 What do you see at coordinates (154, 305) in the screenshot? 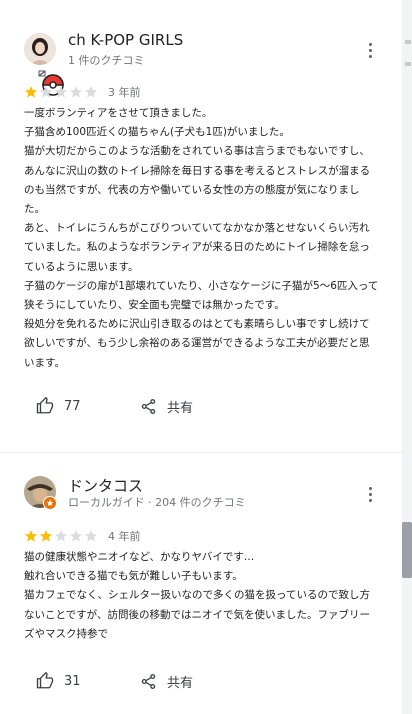
I see `review-text-line: 狭そうにしていたり、安全面も完璧では無かったです。` at bounding box center [154, 305].